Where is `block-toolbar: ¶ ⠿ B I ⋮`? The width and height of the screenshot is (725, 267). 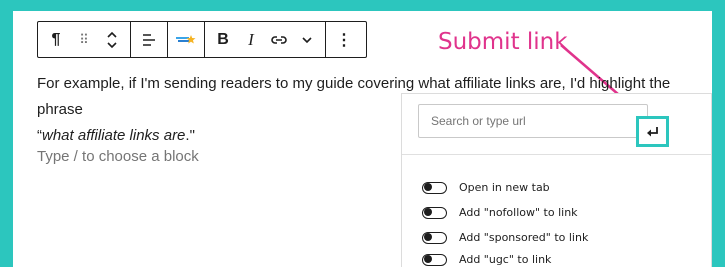
block-toolbar: ¶ ⠿ B I ⋮ is located at coordinates (202, 39).